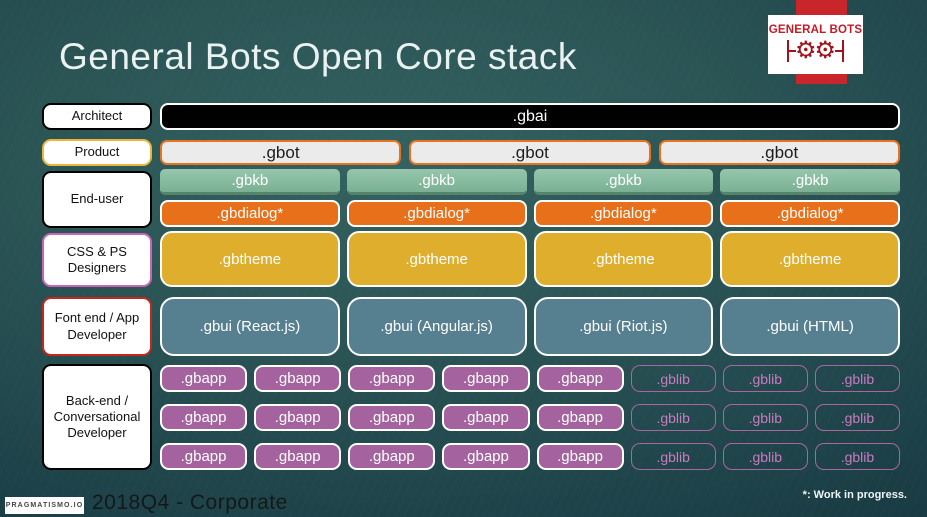  I want to click on gear-axle-right, so click(839, 50).